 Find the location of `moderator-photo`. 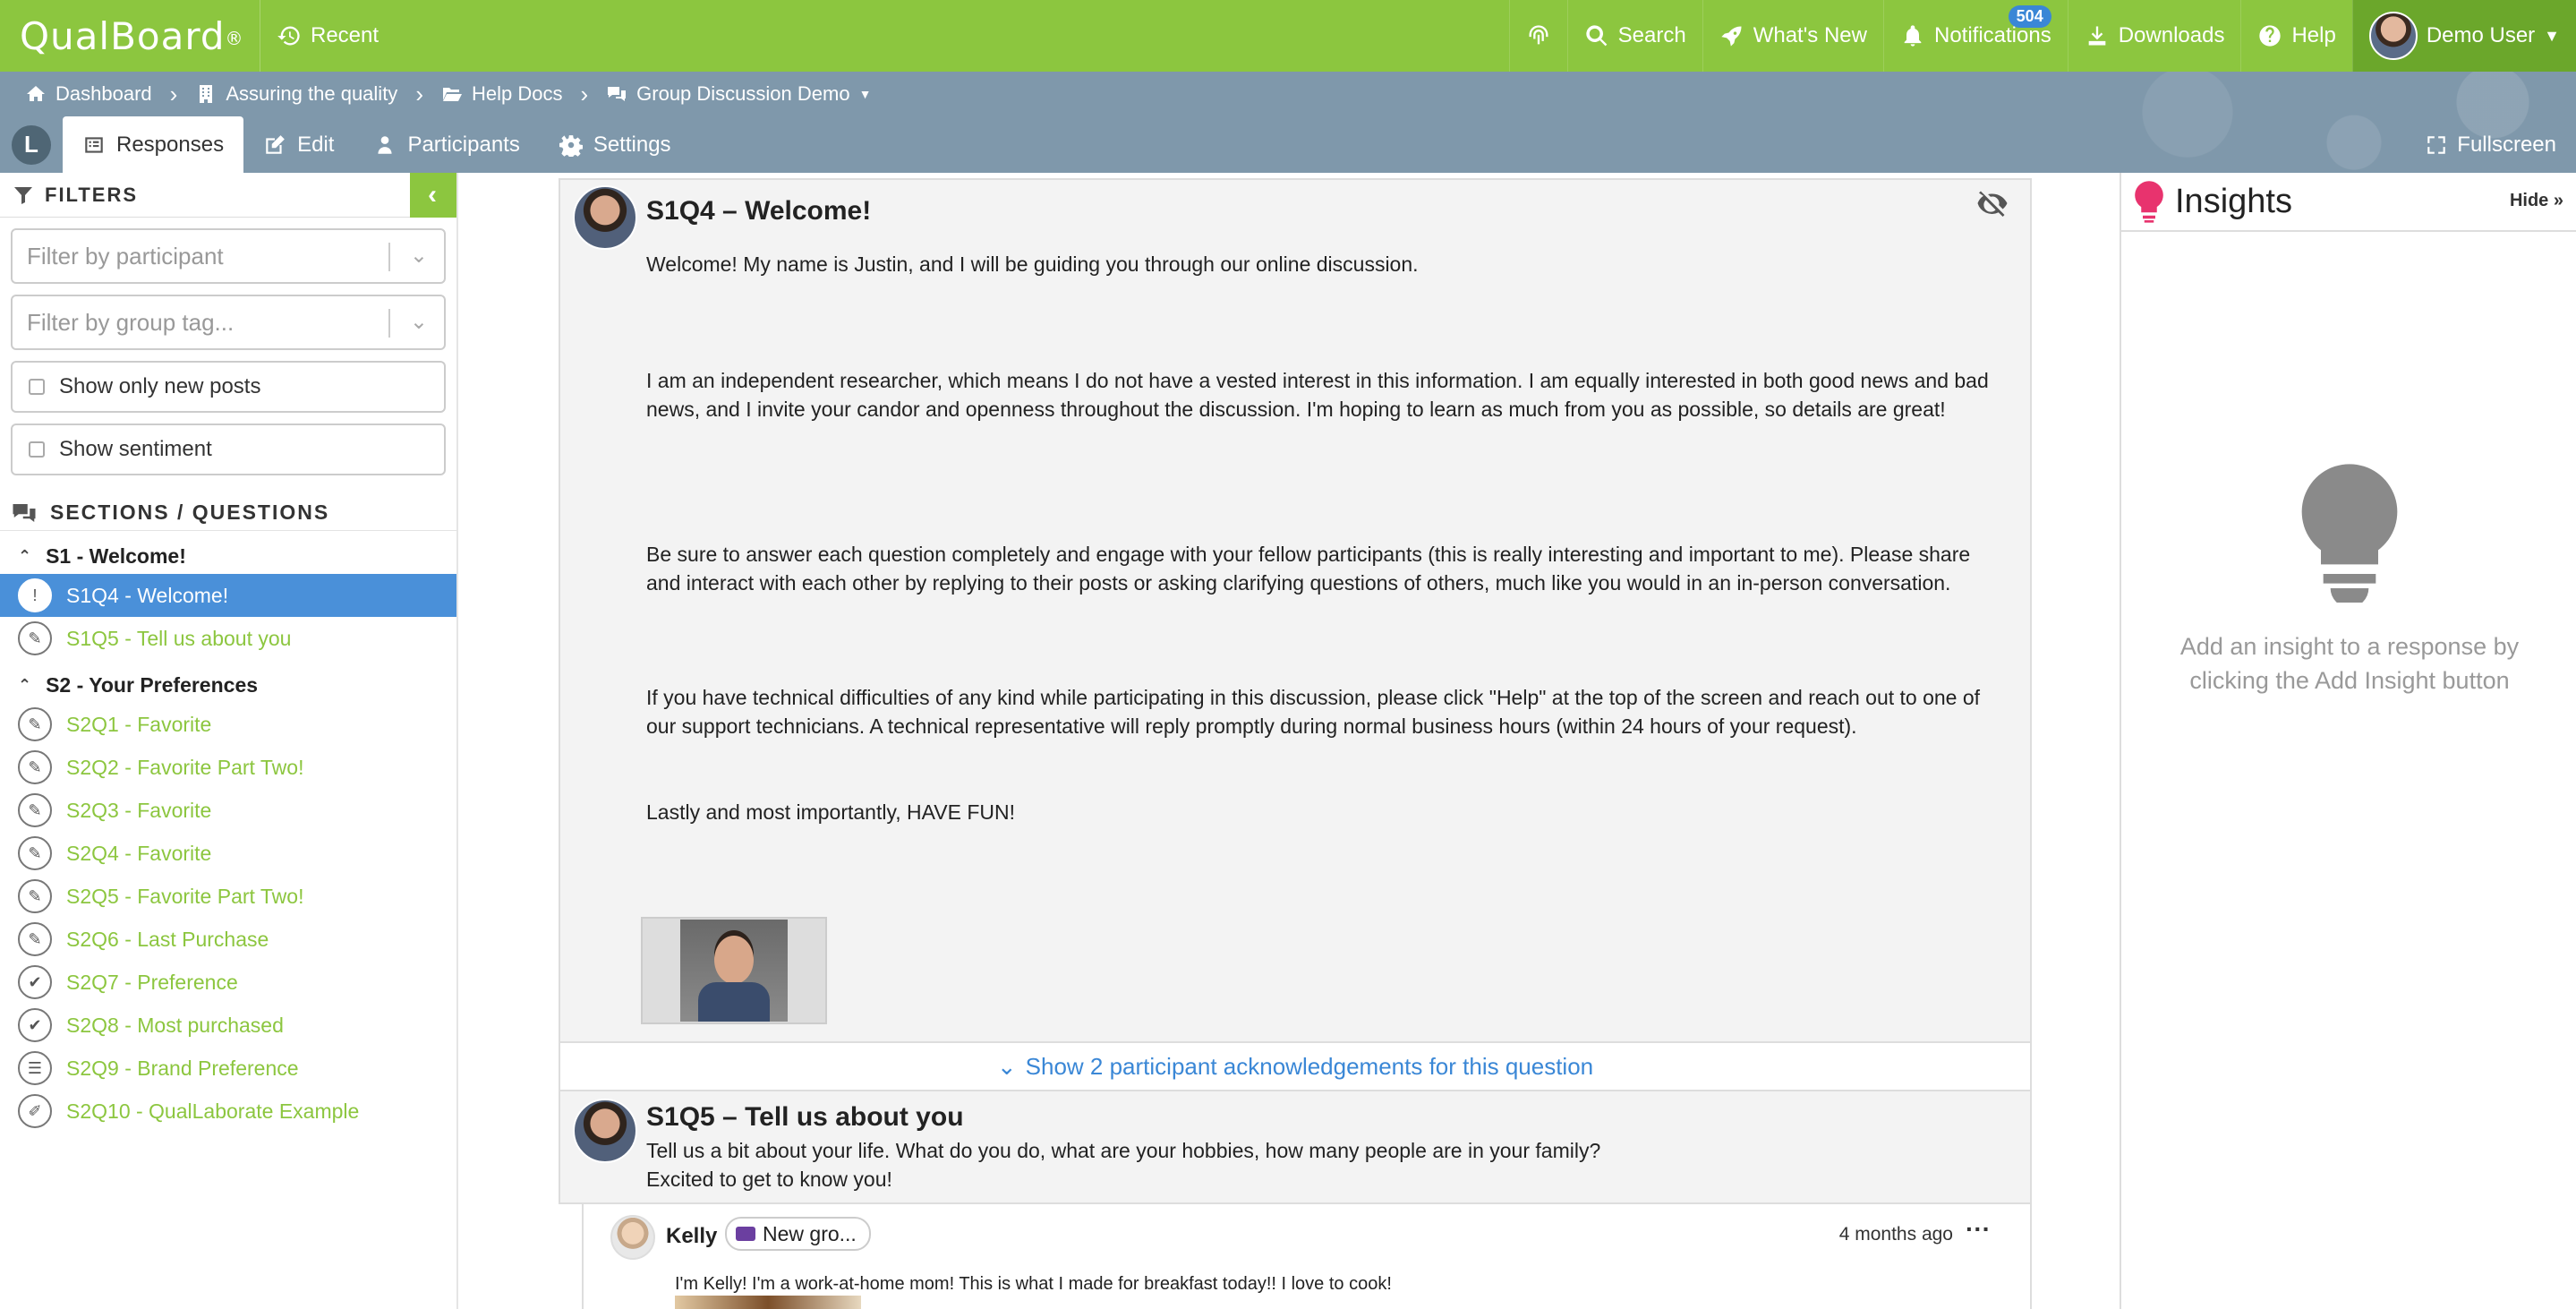

moderator-photo is located at coordinates (734, 970).